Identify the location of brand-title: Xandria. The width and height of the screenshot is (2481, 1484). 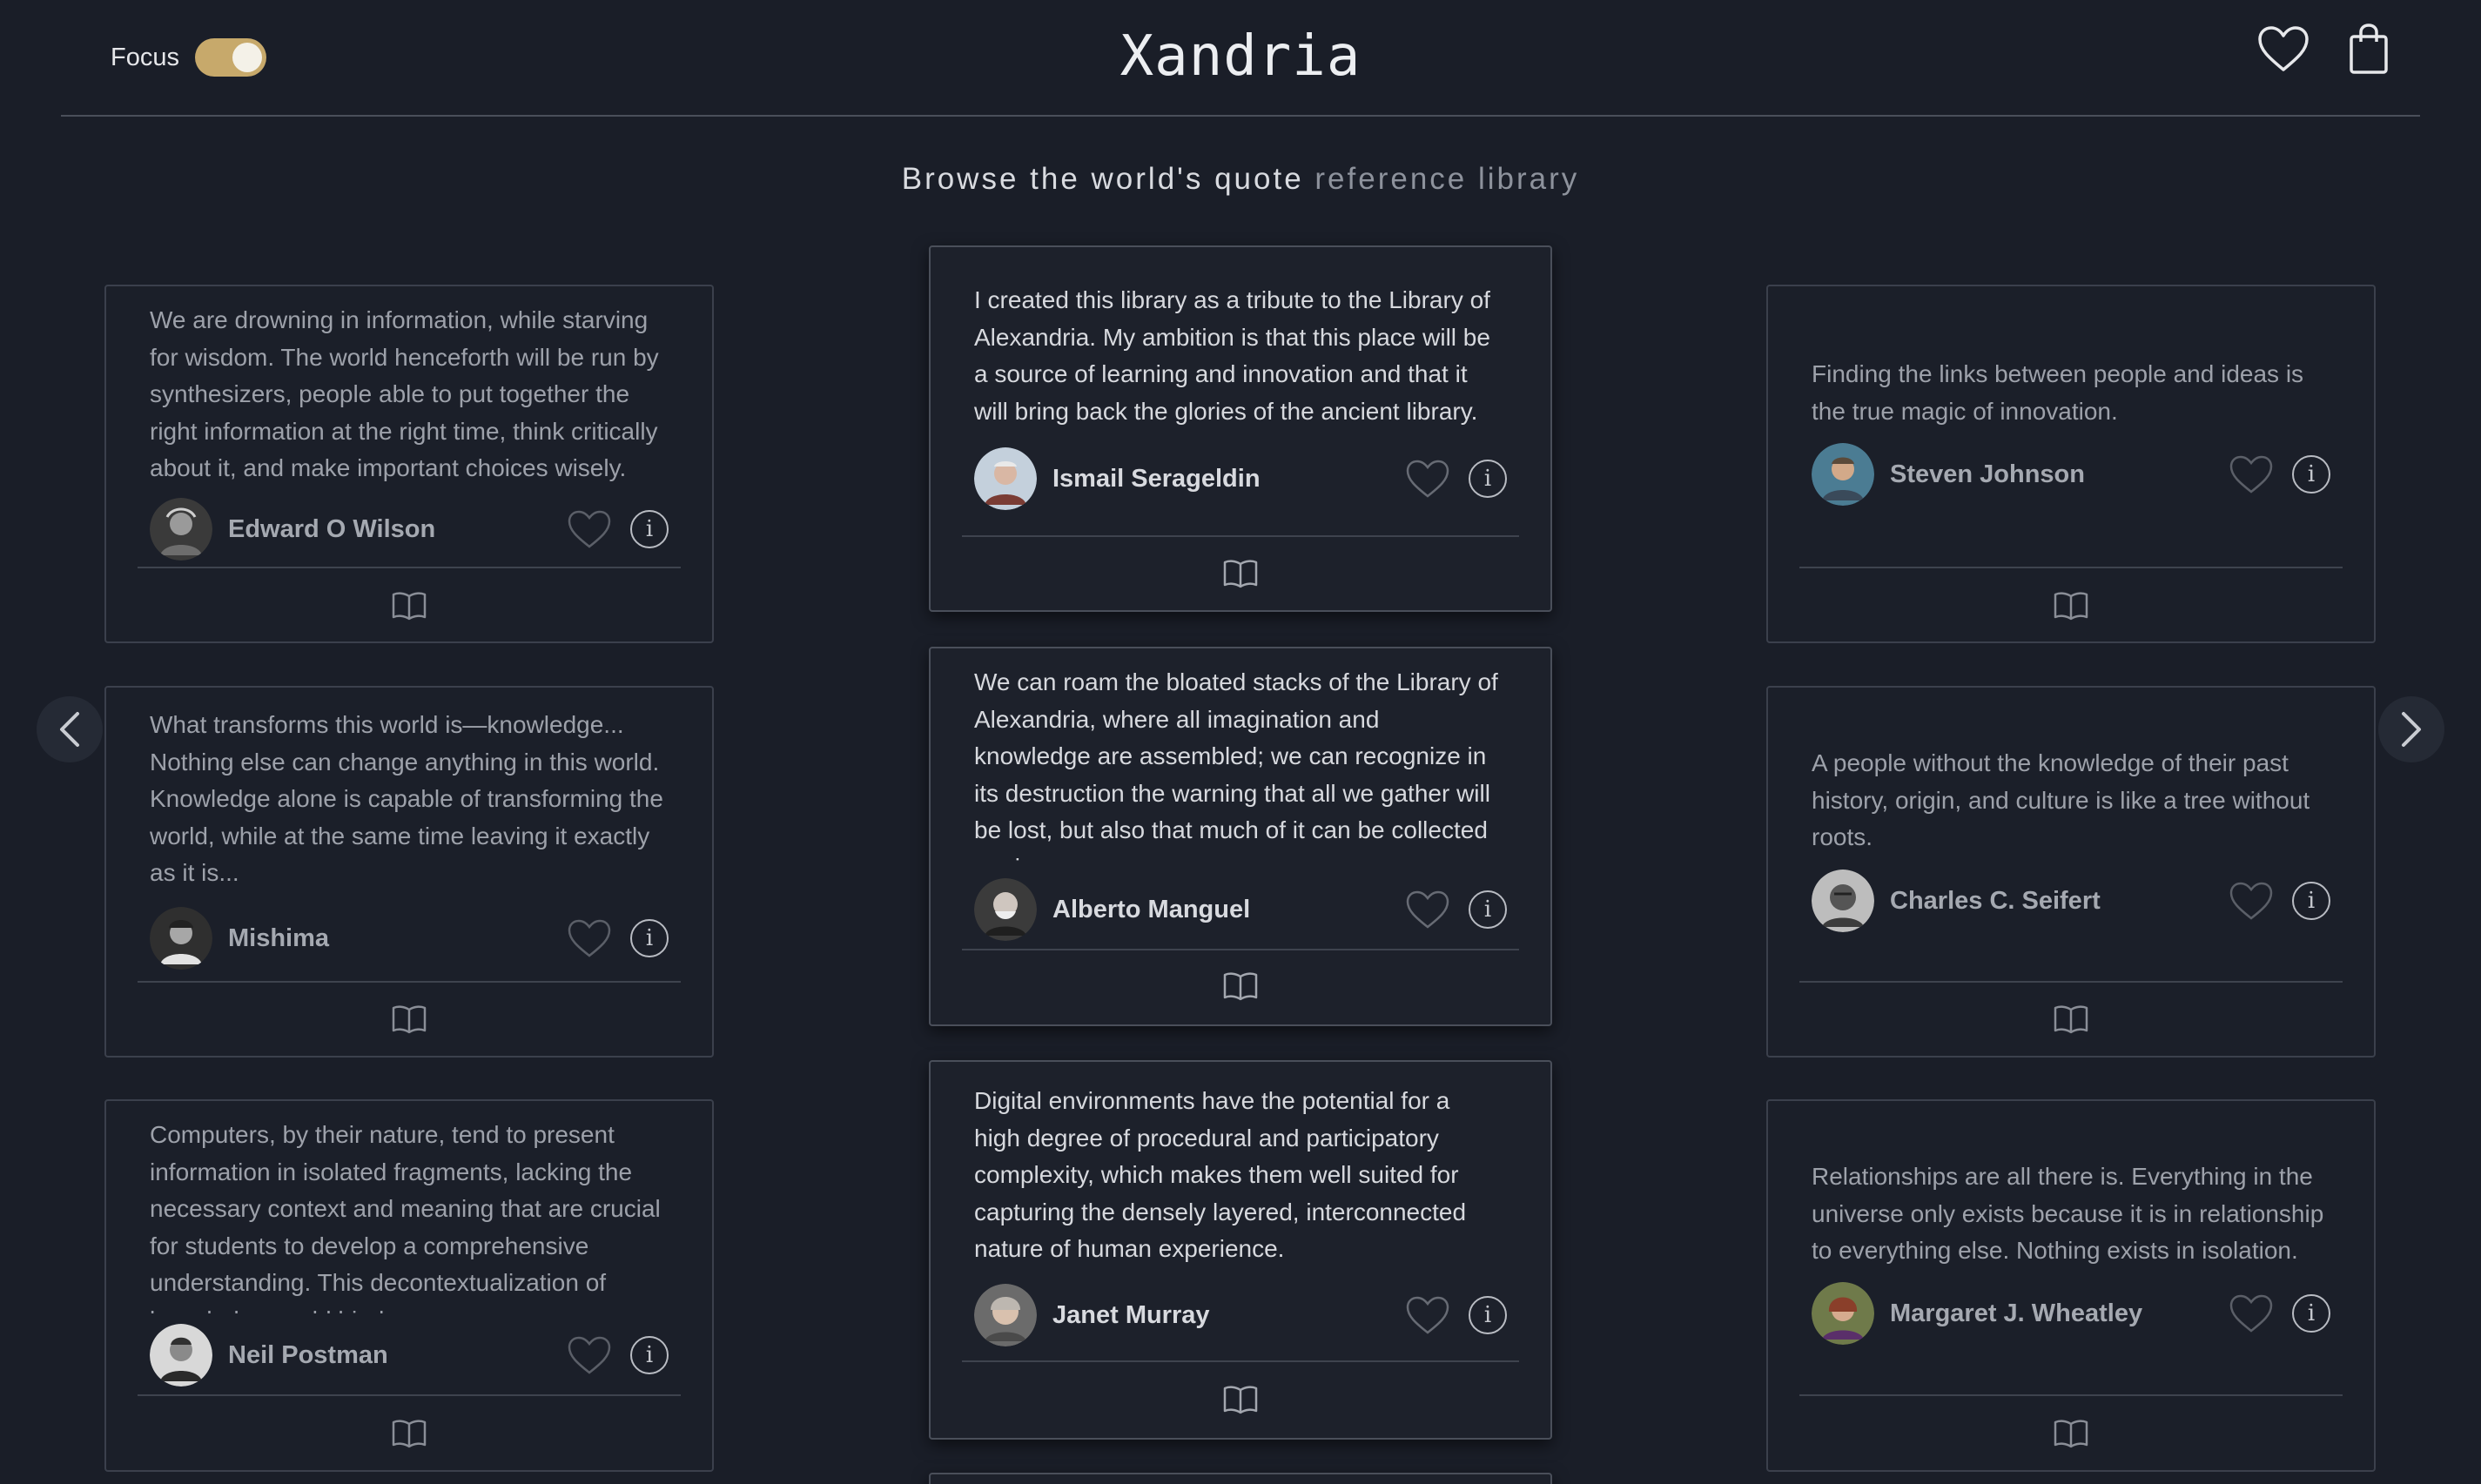
(1240, 56).